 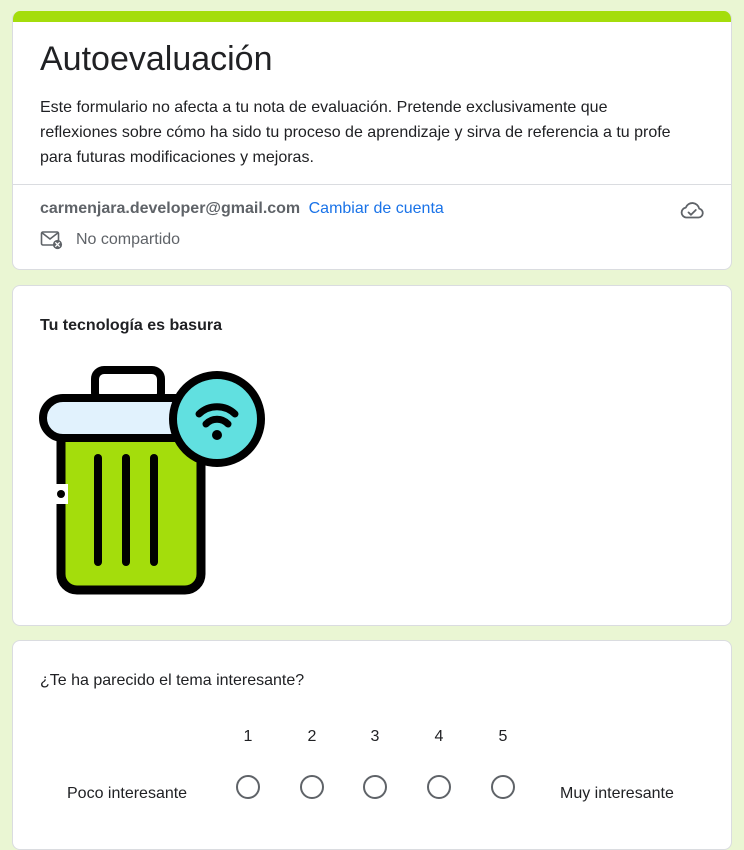 What do you see at coordinates (51, 240) in the screenshot?
I see `mail-off-icon` at bounding box center [51, 240].